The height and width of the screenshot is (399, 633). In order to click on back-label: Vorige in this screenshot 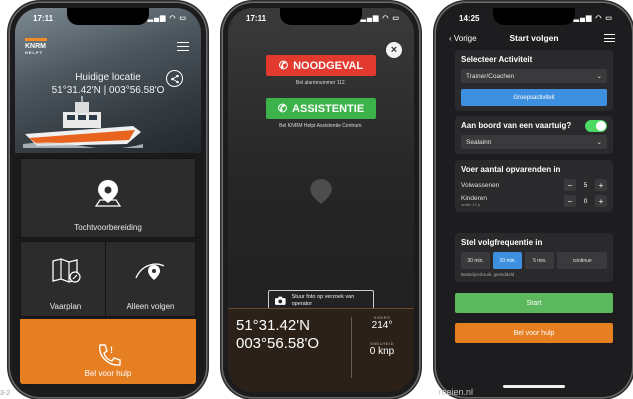, I will do `click(465, 38)`.